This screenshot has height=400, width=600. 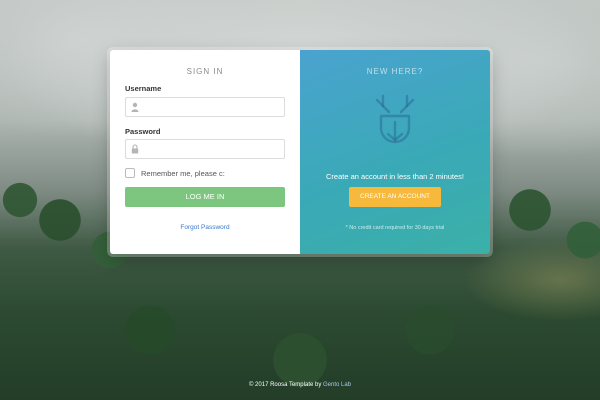 I want to click on user-icon, so click(x=135, y=107).